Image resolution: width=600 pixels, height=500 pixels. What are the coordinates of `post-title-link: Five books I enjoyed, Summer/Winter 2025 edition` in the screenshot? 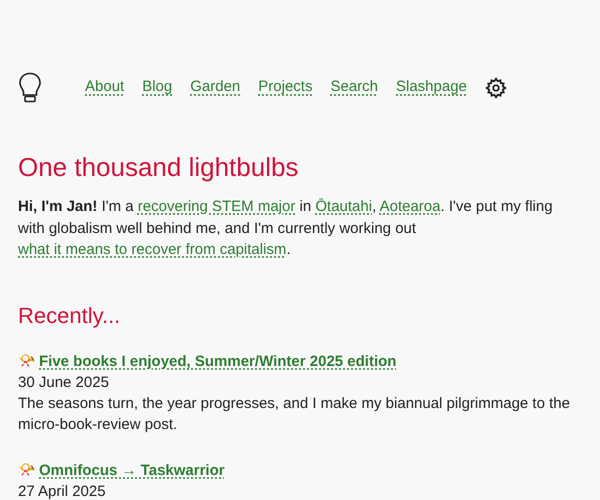 It's located at (217, 361).